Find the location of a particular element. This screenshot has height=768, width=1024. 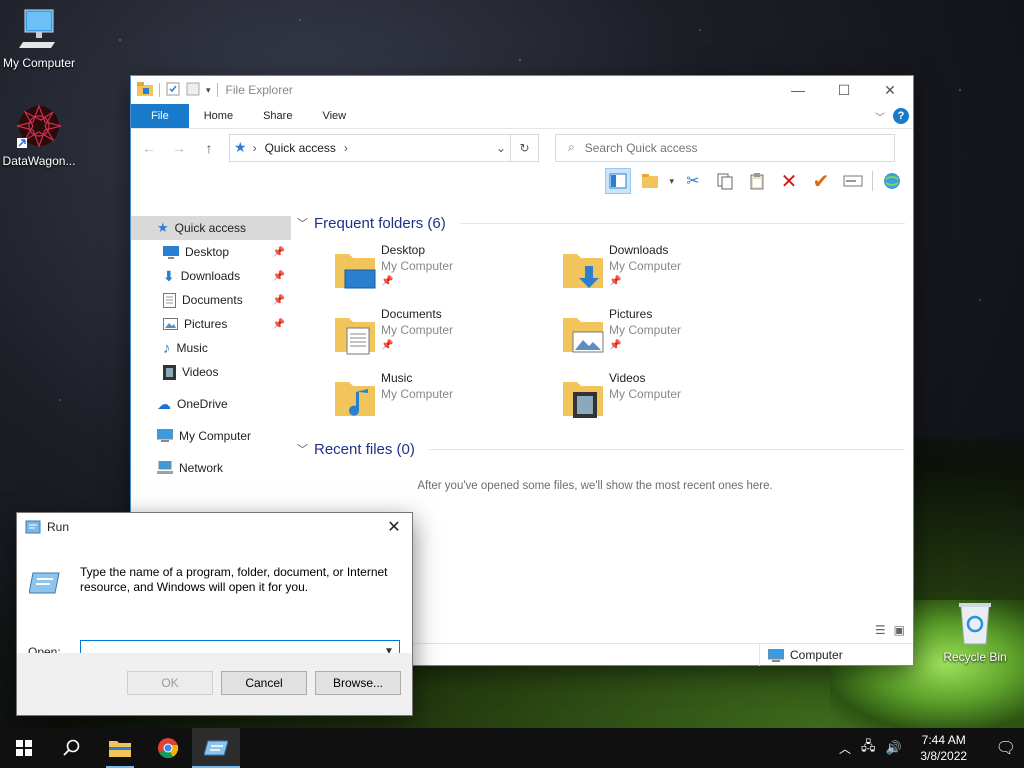

nav-item-desktop: Desktop 📌 is located at coordinates (211, 252).